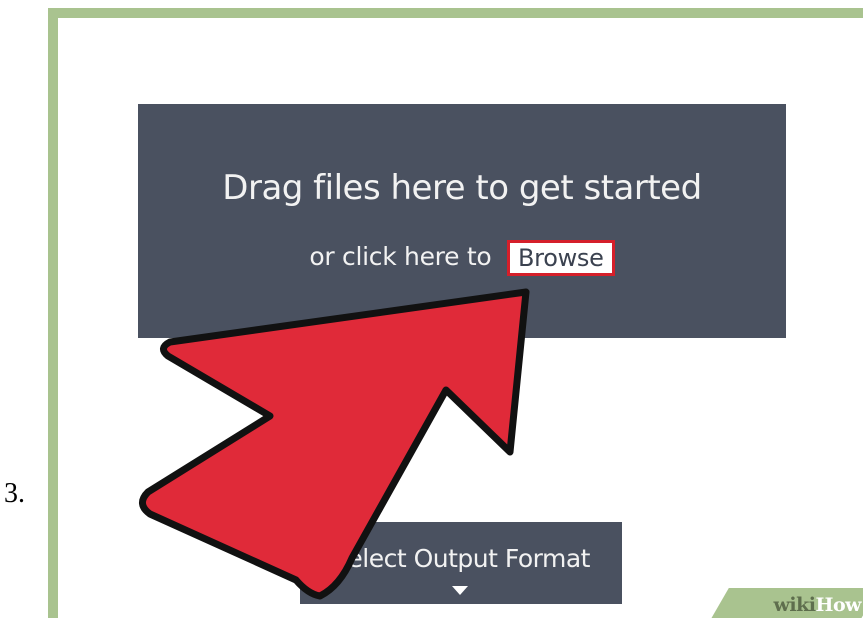 The height and width of the screenshot is (618, 863). I want to click on browse-button: Browse, so click(560, 258).